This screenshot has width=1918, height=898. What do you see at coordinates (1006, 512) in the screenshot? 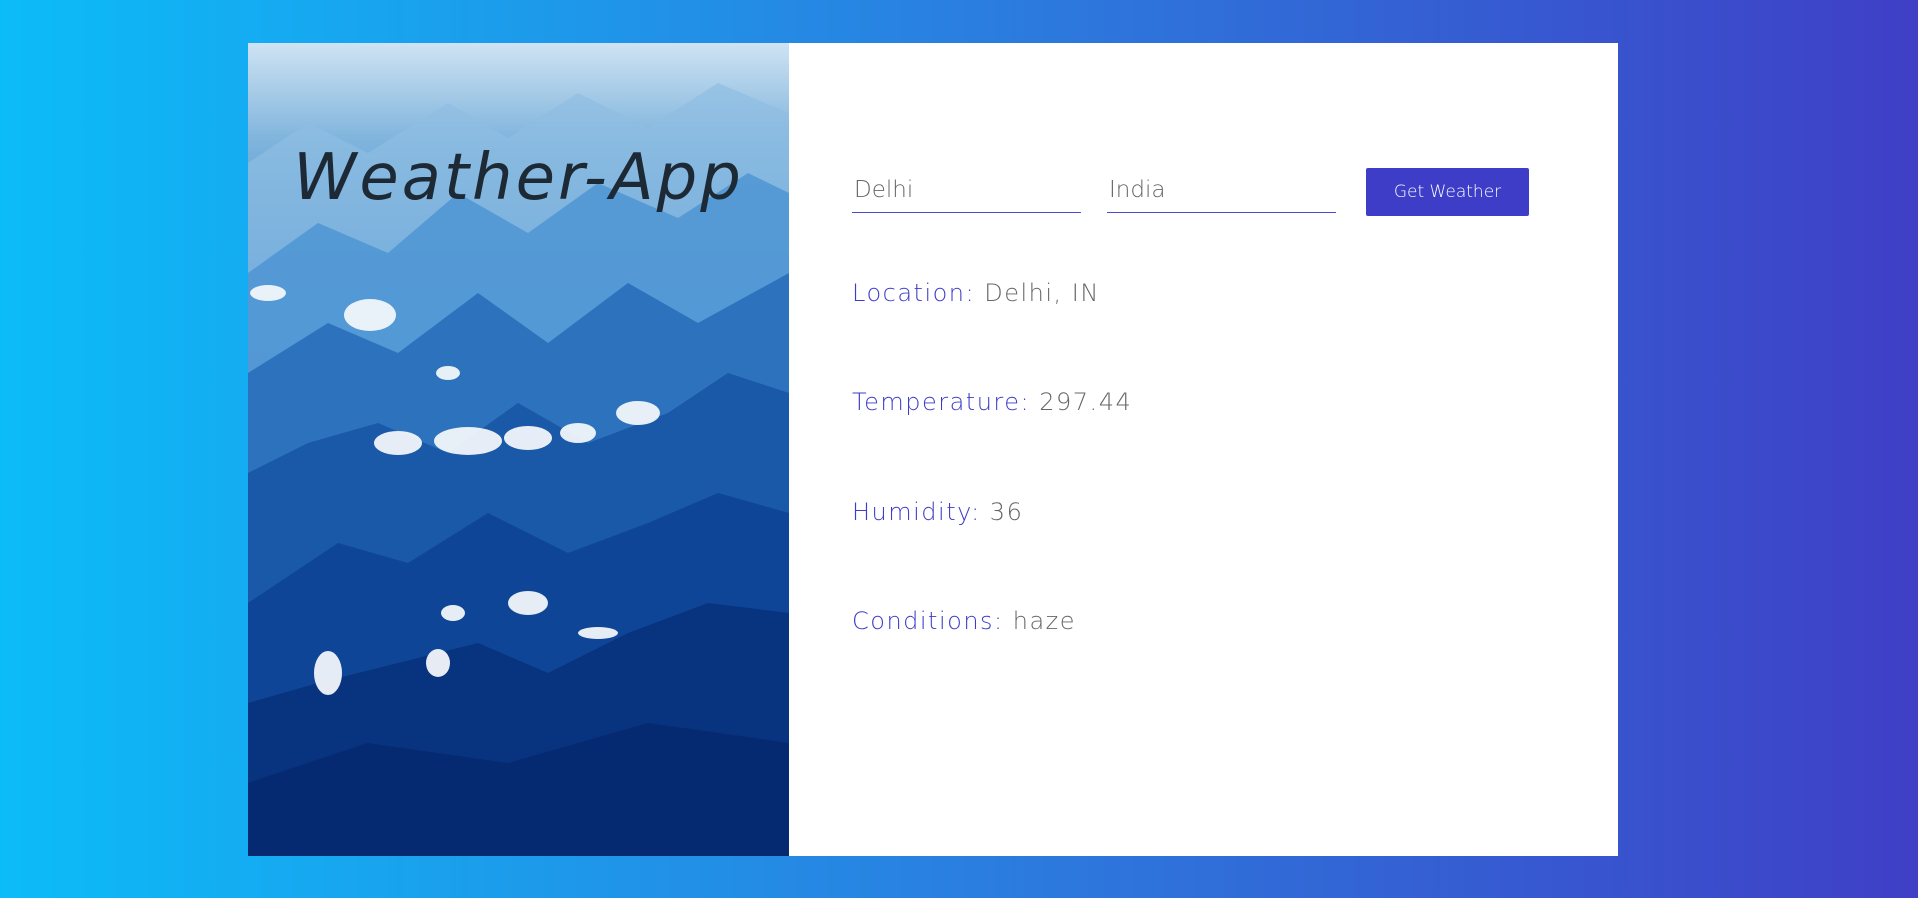
I see `humidity-value: 36` at bounding box center [1006, 512].